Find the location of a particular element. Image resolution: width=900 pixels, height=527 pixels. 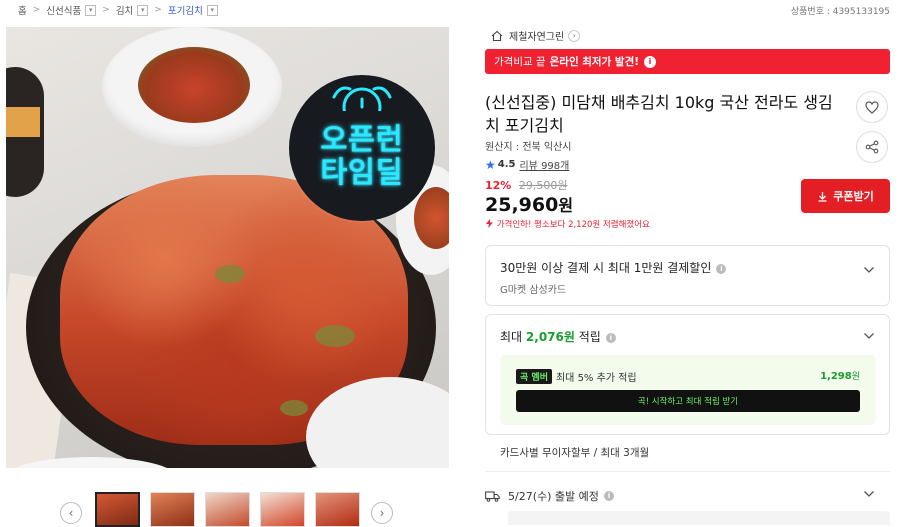

price-drop-text: 가격인하! 평소보다 2,120원 저렴해졌어요 is located at coordinates (573, 225).